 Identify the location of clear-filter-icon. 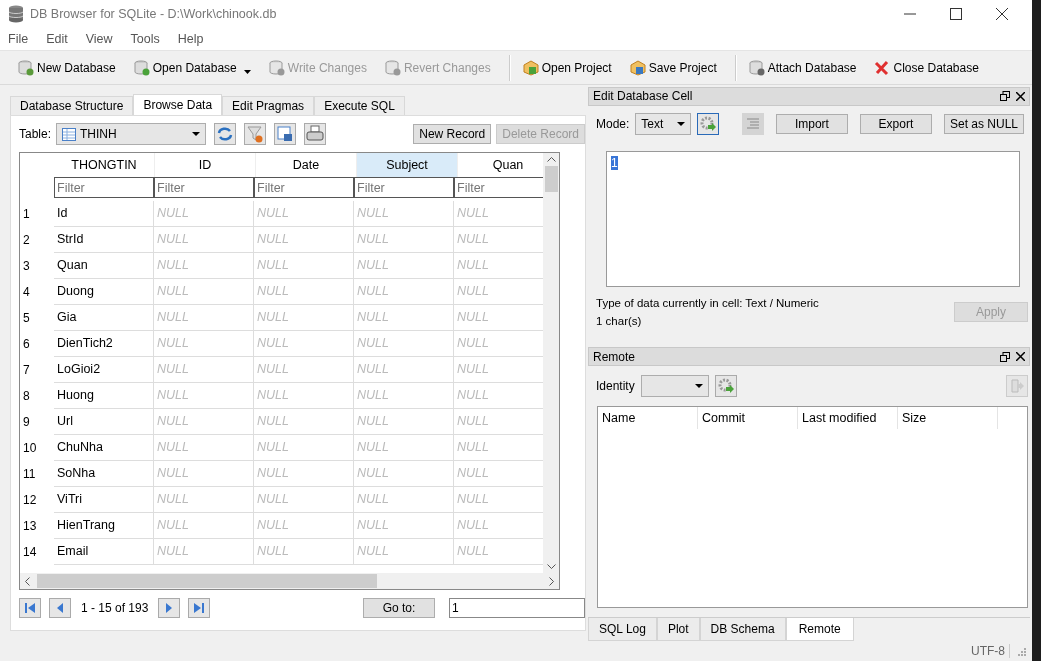
(255, 134).